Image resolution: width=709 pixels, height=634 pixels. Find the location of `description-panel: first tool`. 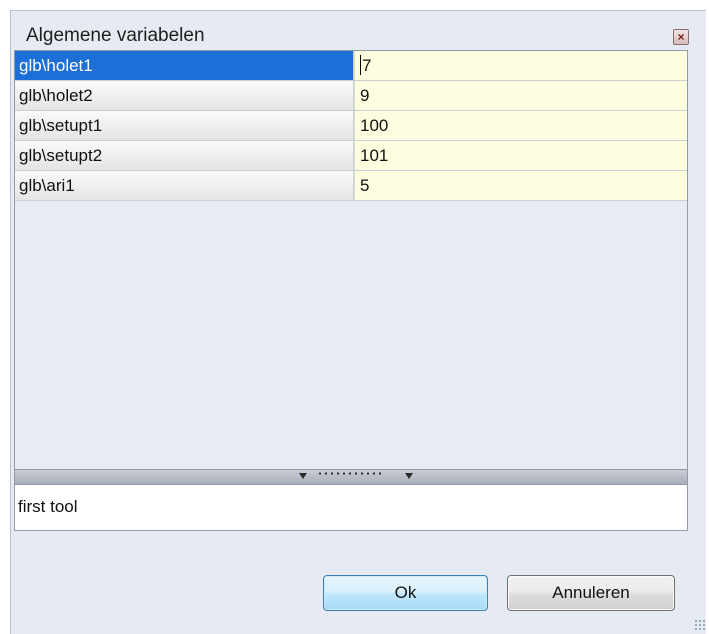

description-panel: first tool is located at coordinates (351, 507).